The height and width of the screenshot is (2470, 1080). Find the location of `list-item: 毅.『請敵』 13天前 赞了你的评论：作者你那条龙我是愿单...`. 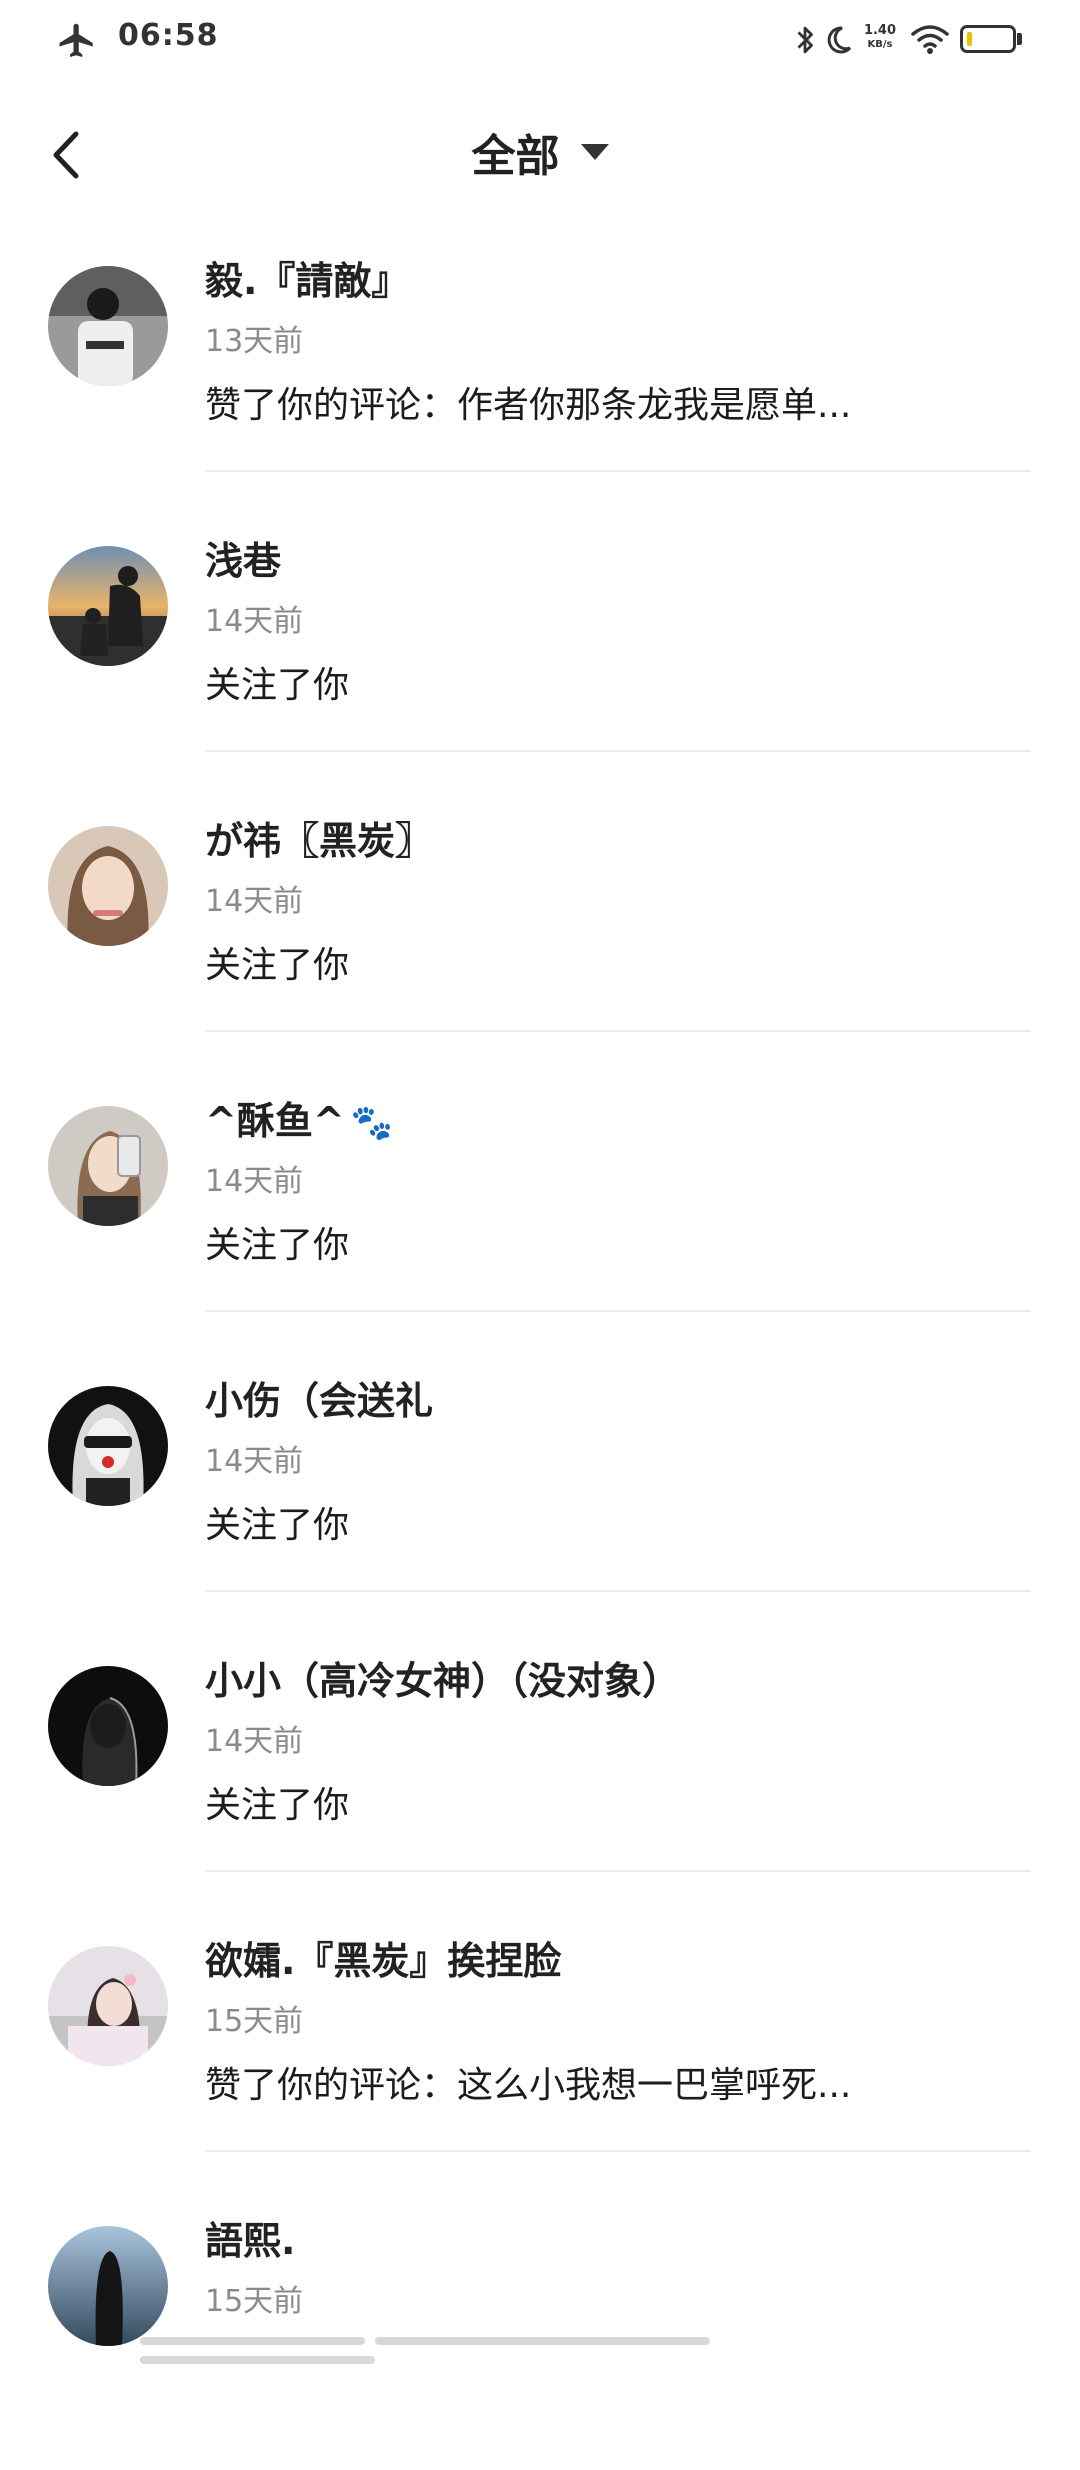

list-item: 毅.『請敵』 13天前 赞了你的评论：作者你那条龙我是愿单... is located at coordinates (540, 370).